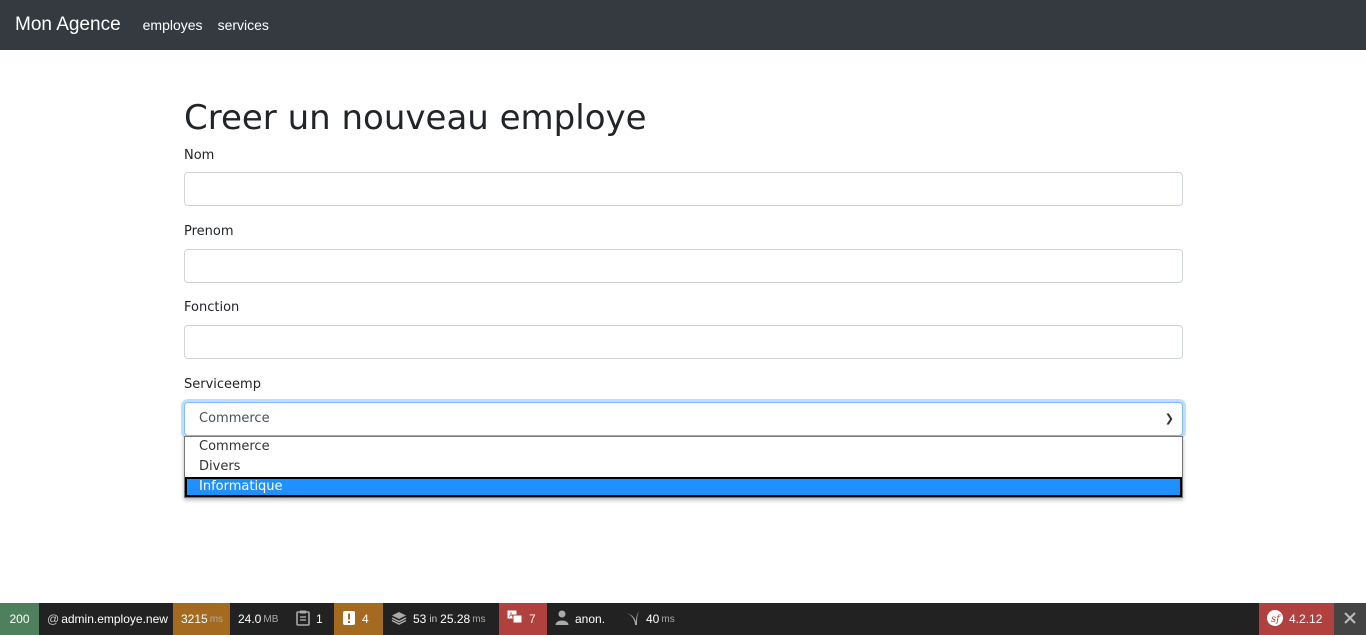  What do you see at coordinates (216, 619) in the screenshot?
I see `time-unit: ms` at bounding box center [216, 619].